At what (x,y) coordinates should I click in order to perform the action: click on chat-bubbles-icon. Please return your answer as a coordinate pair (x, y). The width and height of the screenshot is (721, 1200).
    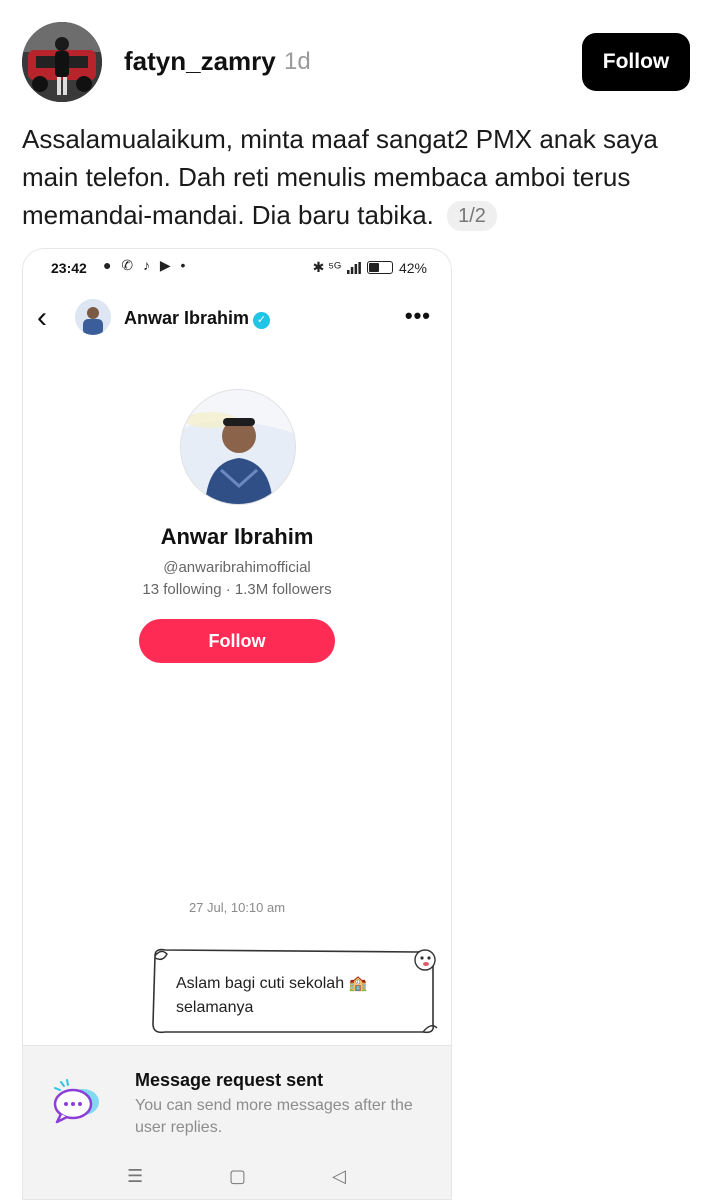
    Looking at the image, I should click on (76, 1101).